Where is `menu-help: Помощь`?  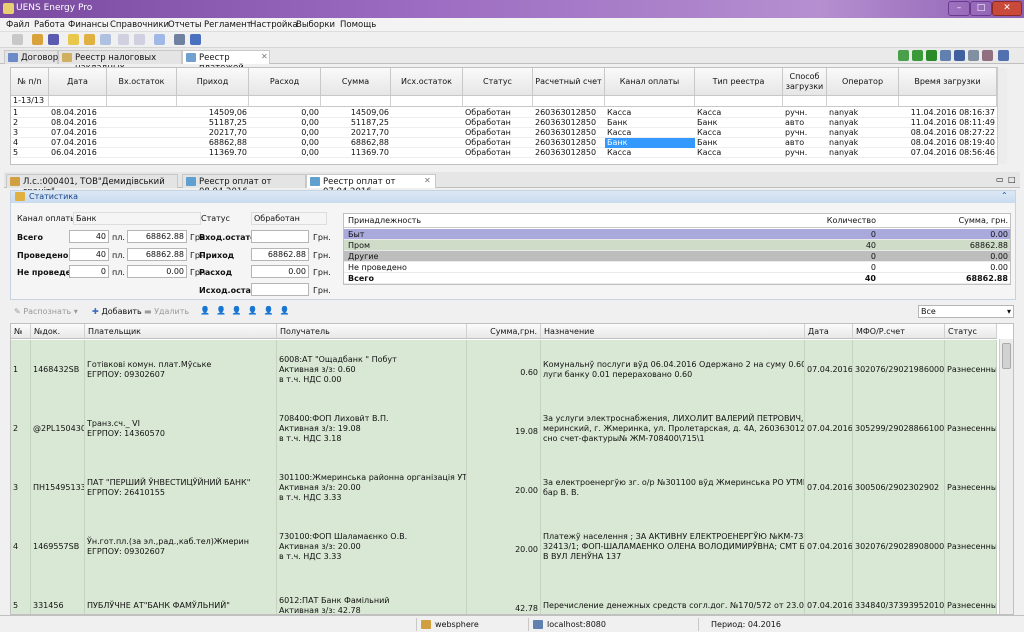
menu-help: Помощь is located at coordinates (358, 25).